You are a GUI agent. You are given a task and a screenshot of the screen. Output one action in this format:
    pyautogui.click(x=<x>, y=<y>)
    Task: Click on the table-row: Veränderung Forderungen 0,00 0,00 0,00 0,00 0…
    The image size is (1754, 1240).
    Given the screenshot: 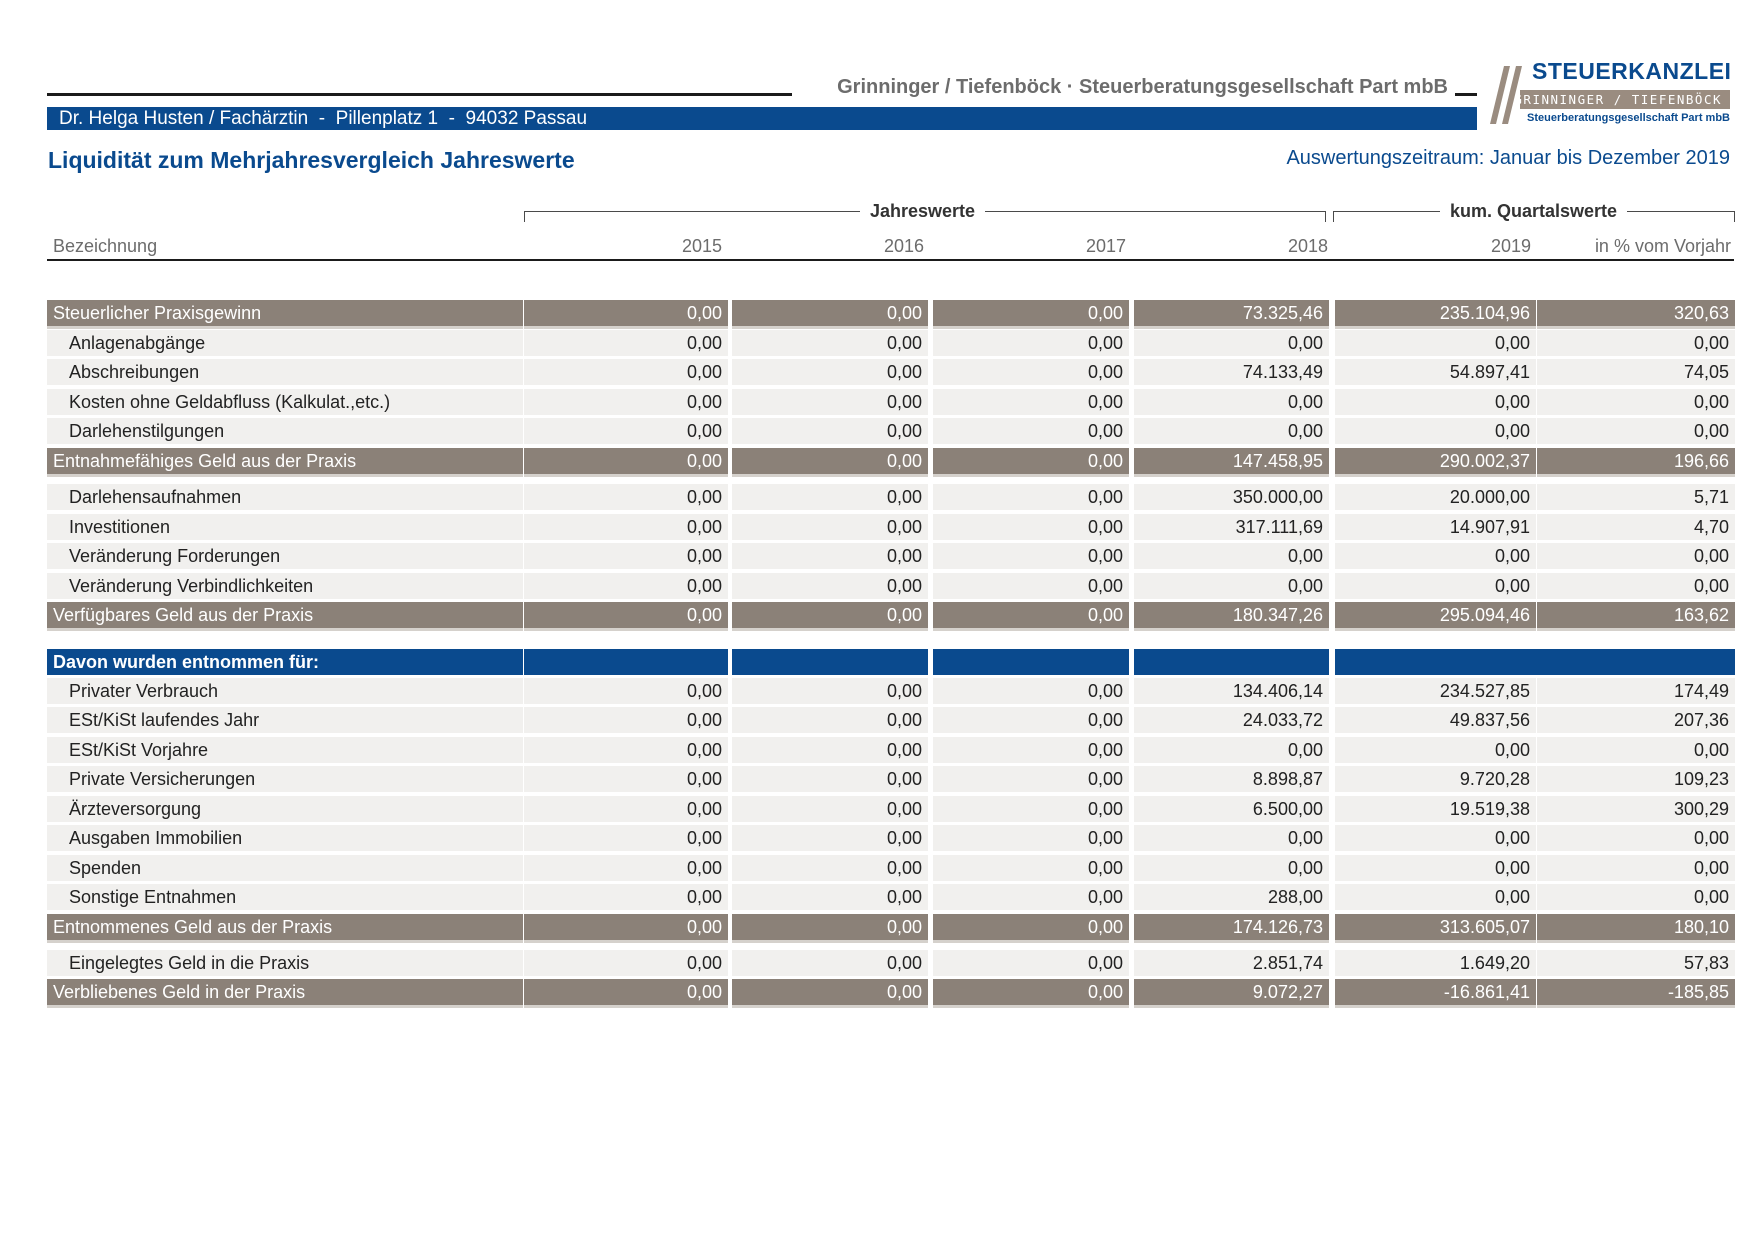 What is the action you would take?
    pyautogui.click(x=877, y=556)
    